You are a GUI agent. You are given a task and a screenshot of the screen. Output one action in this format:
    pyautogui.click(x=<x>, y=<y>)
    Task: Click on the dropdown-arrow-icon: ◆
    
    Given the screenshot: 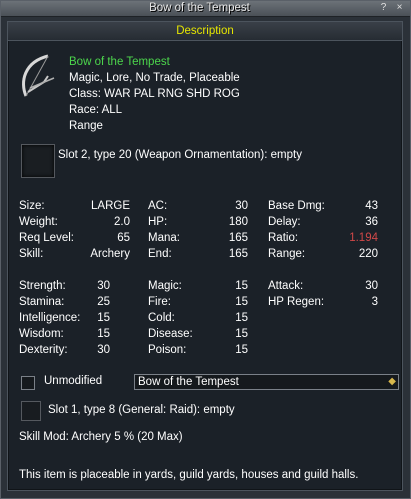 What is the action you would take?
    pyautogui.click(x=392, y=382)
    